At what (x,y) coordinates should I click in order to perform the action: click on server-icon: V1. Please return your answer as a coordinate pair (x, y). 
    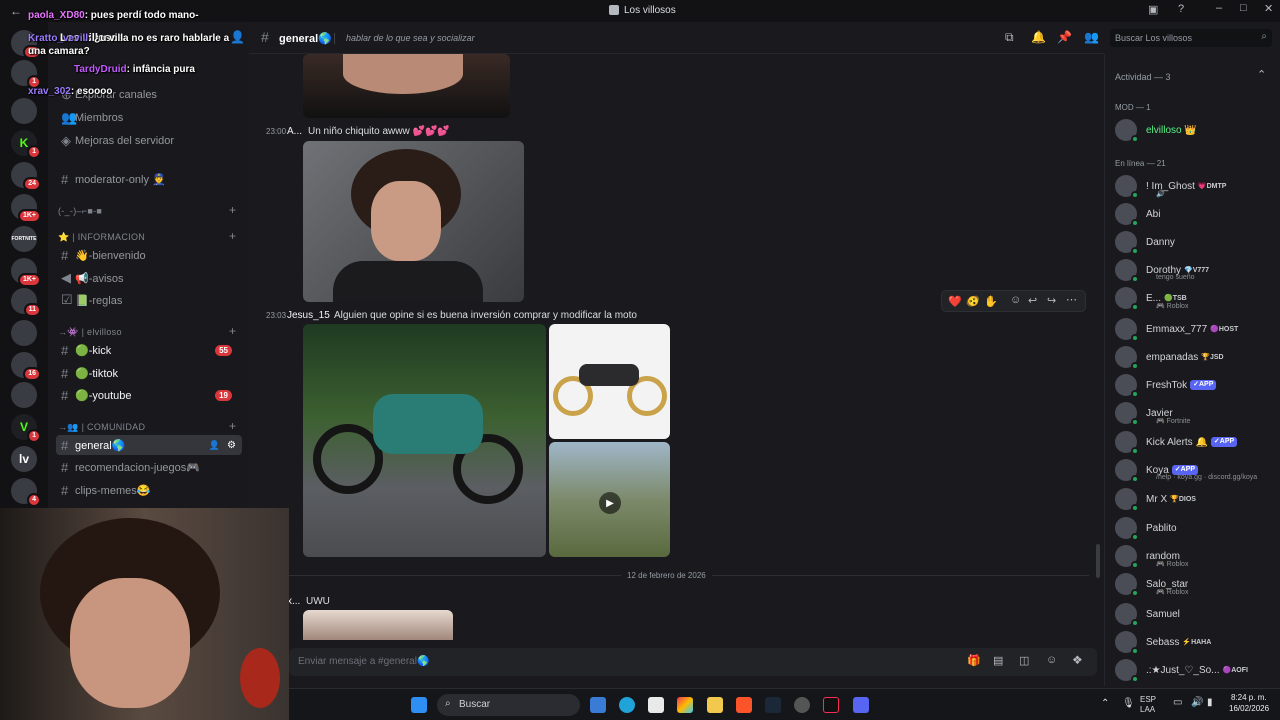
    Looking at the image, I should click on (26, 428).